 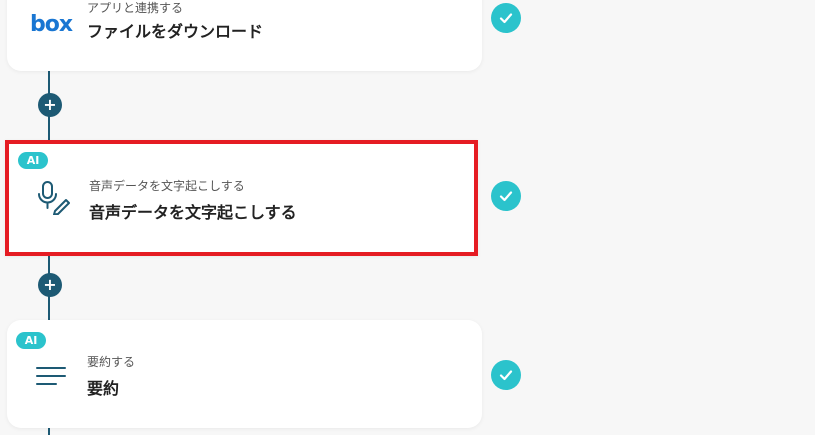 I want to click on box-logo-icon: box, so click(x=51, y=24).